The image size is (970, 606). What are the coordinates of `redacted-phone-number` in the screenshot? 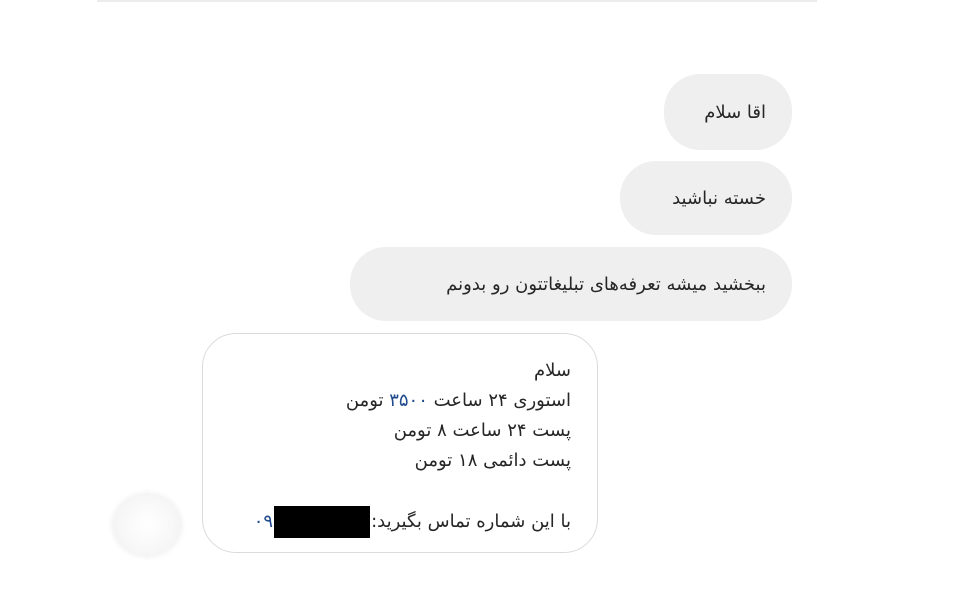 It's located at (322, 522).